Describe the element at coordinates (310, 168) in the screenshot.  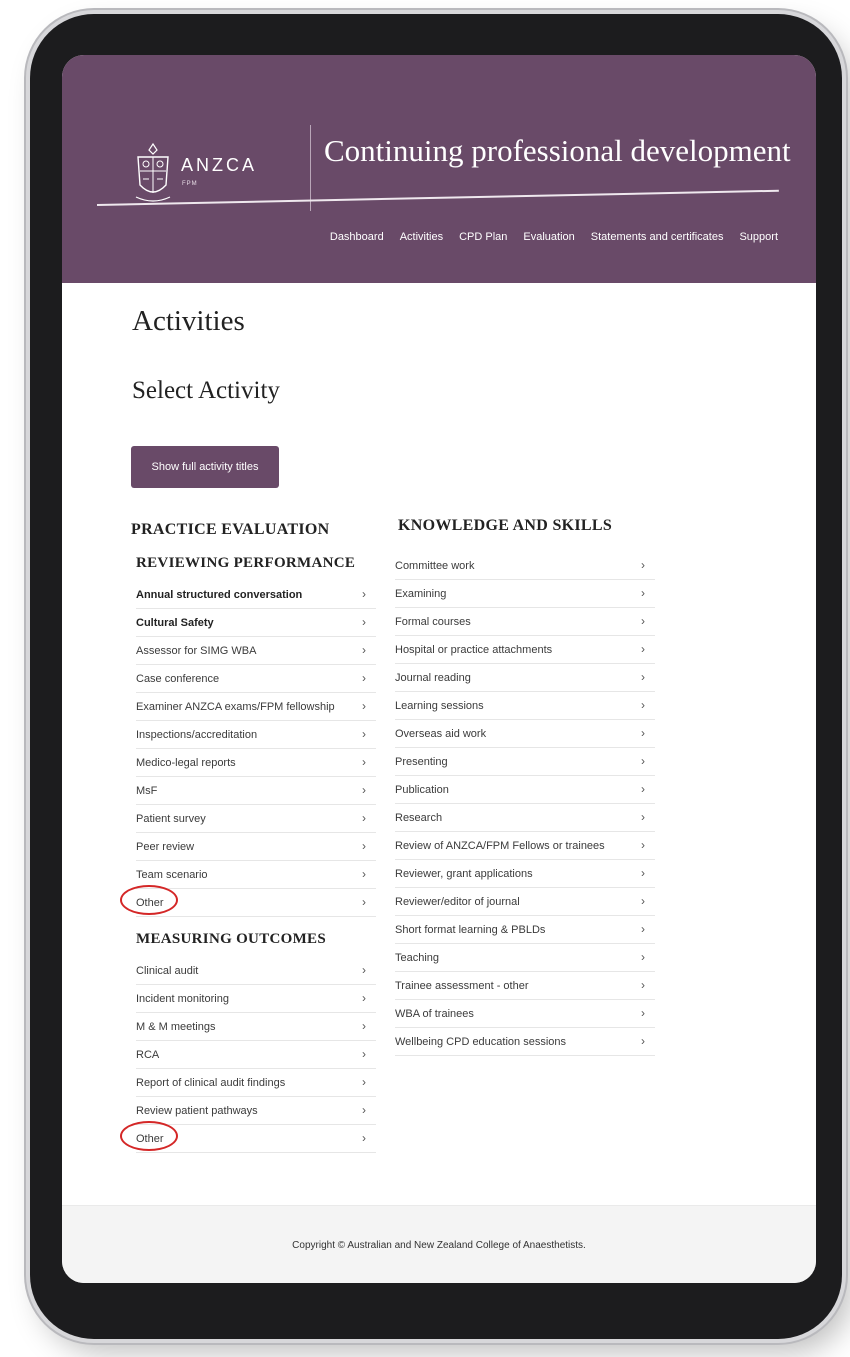
I see `header-divider` at that location.